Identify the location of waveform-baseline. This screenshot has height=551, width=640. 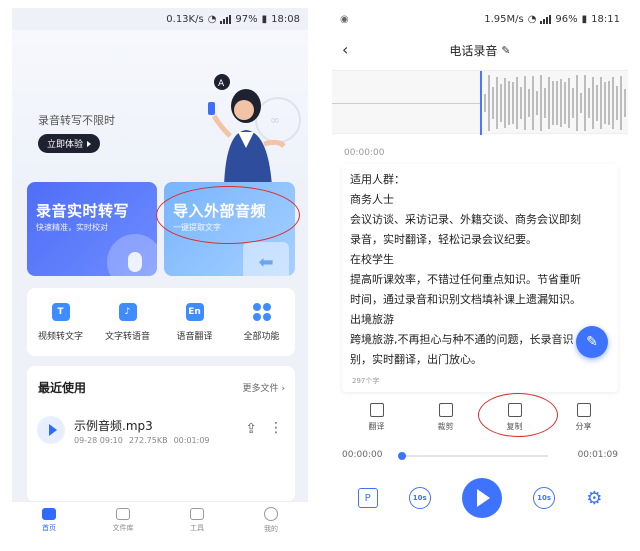
(407, 103).